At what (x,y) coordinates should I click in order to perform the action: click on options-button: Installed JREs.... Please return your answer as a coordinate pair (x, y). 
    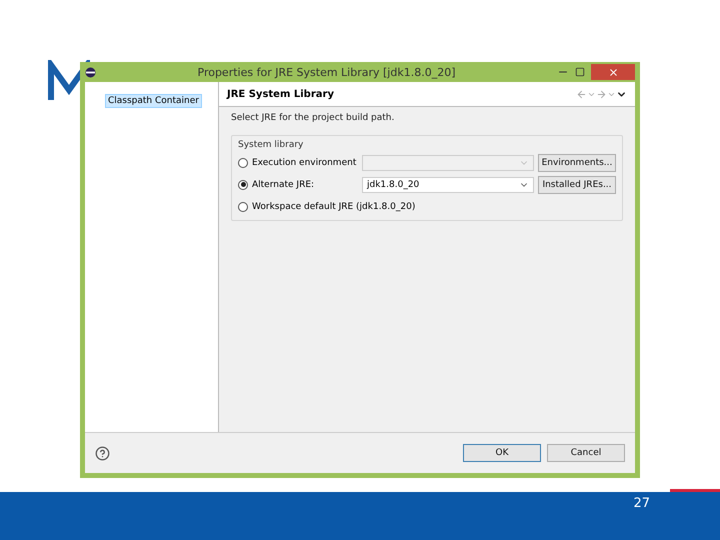
    Looking at the image, I should click on (577, 185).